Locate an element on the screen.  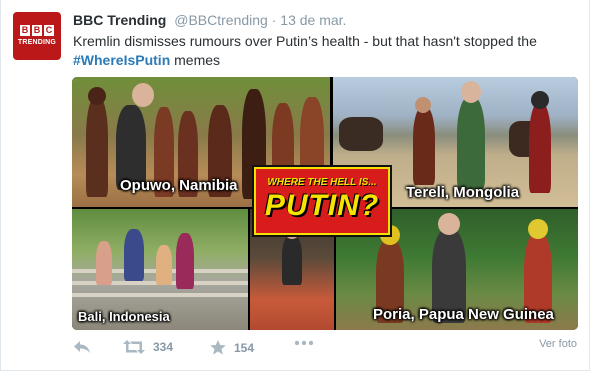
photo-caption: Poria, Papua New Guinea is located at coordinates (463, 314).